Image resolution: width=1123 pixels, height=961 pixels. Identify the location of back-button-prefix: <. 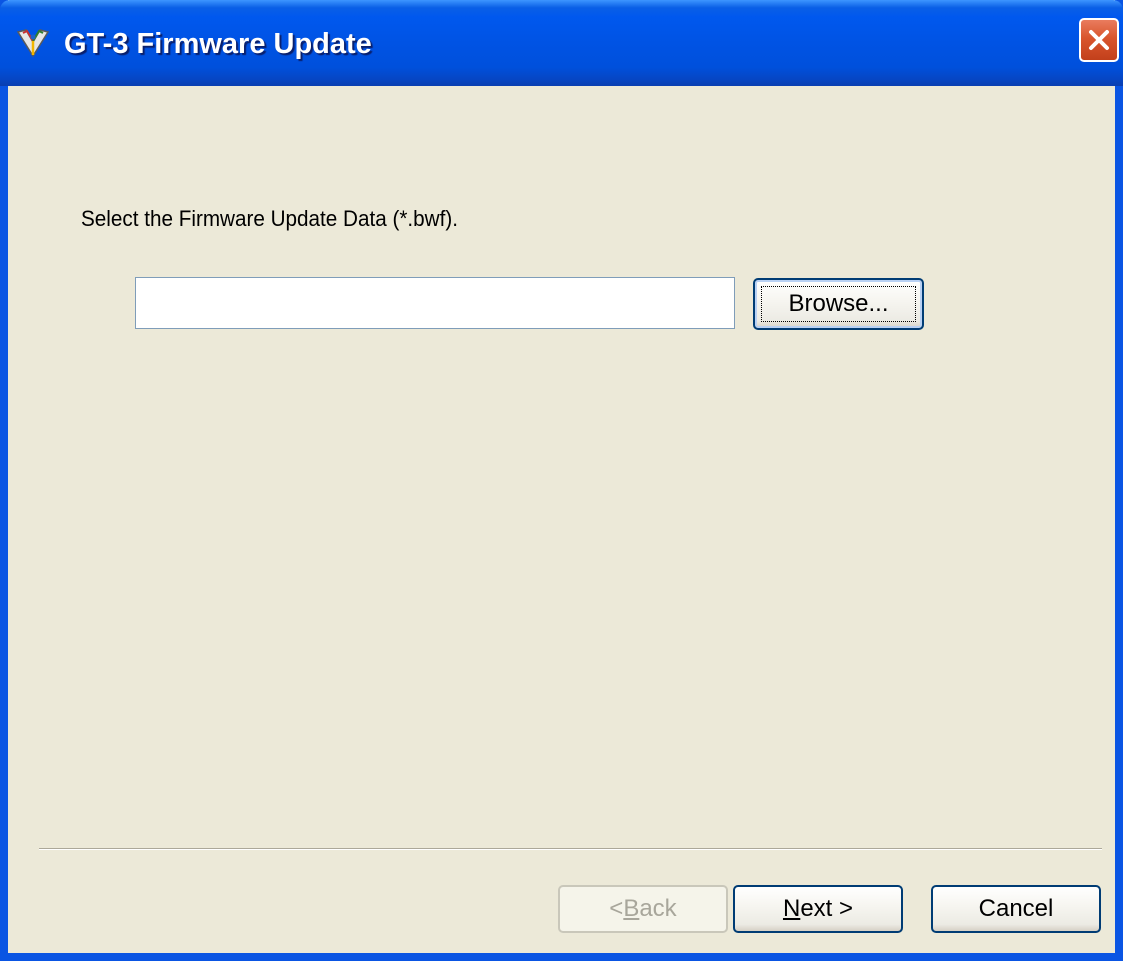
(616, 908).